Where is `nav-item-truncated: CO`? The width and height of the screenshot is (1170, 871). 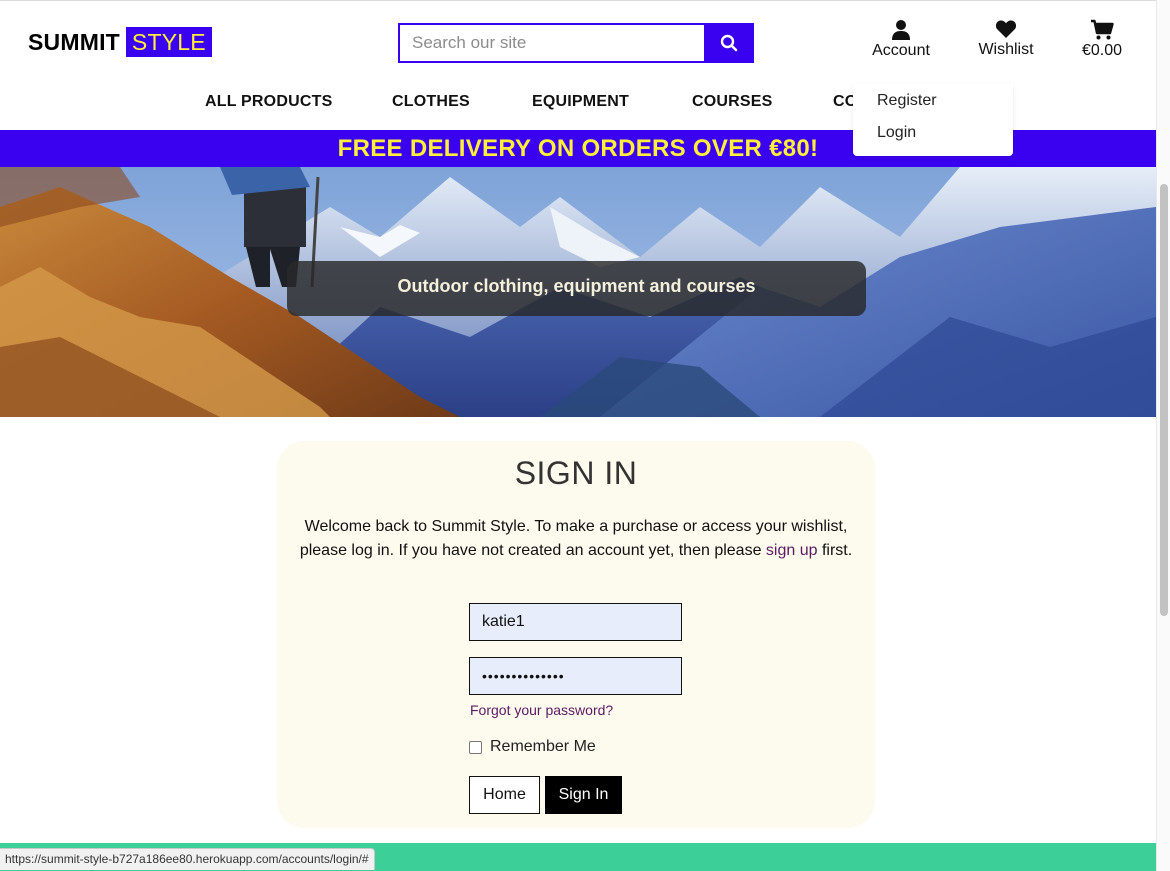 nav-item-truncated: CO is located at coordinates (844, 102).